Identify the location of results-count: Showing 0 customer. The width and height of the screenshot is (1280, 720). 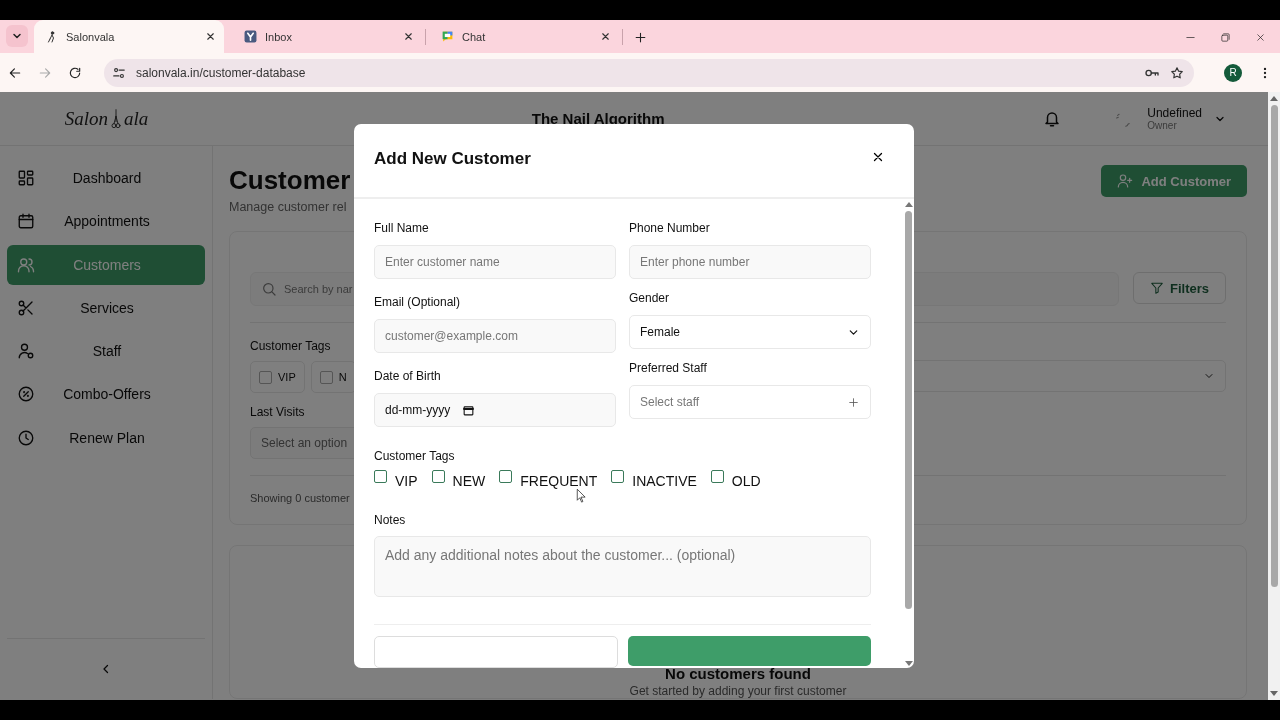
(300, 498).